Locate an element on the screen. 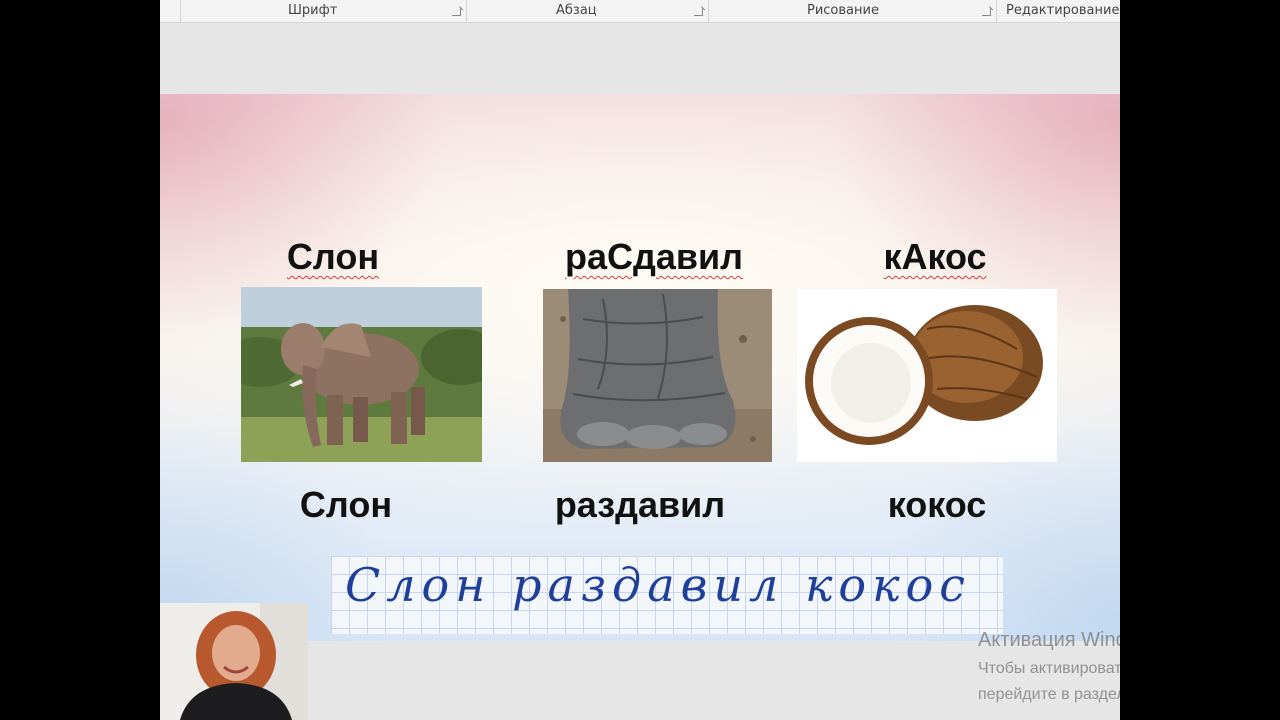 The height and width of the screenshot is (720, 1280). coconut-photo is located at coordinates (927, 375).